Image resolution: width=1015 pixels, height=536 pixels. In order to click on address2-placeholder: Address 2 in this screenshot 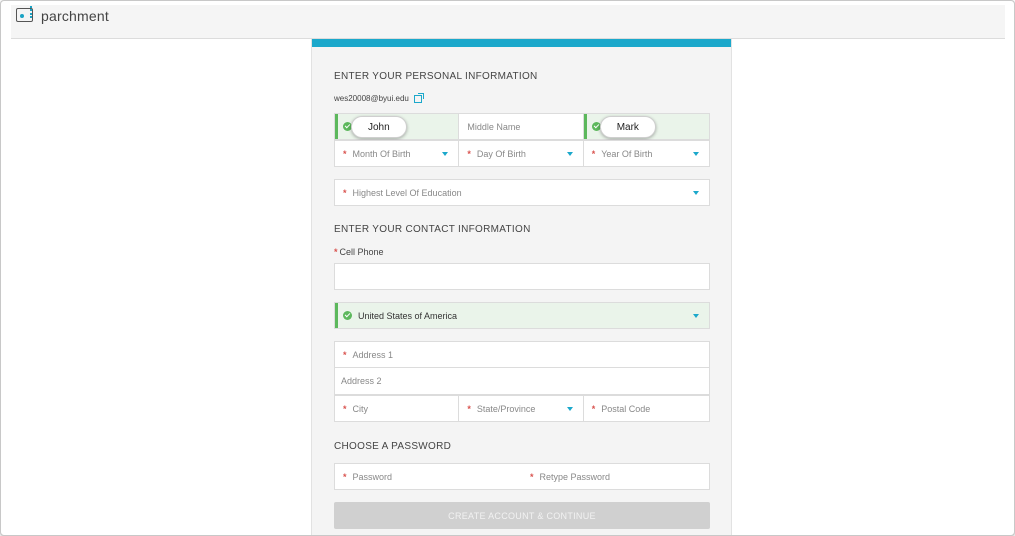, I will do `click(361, 381)`.